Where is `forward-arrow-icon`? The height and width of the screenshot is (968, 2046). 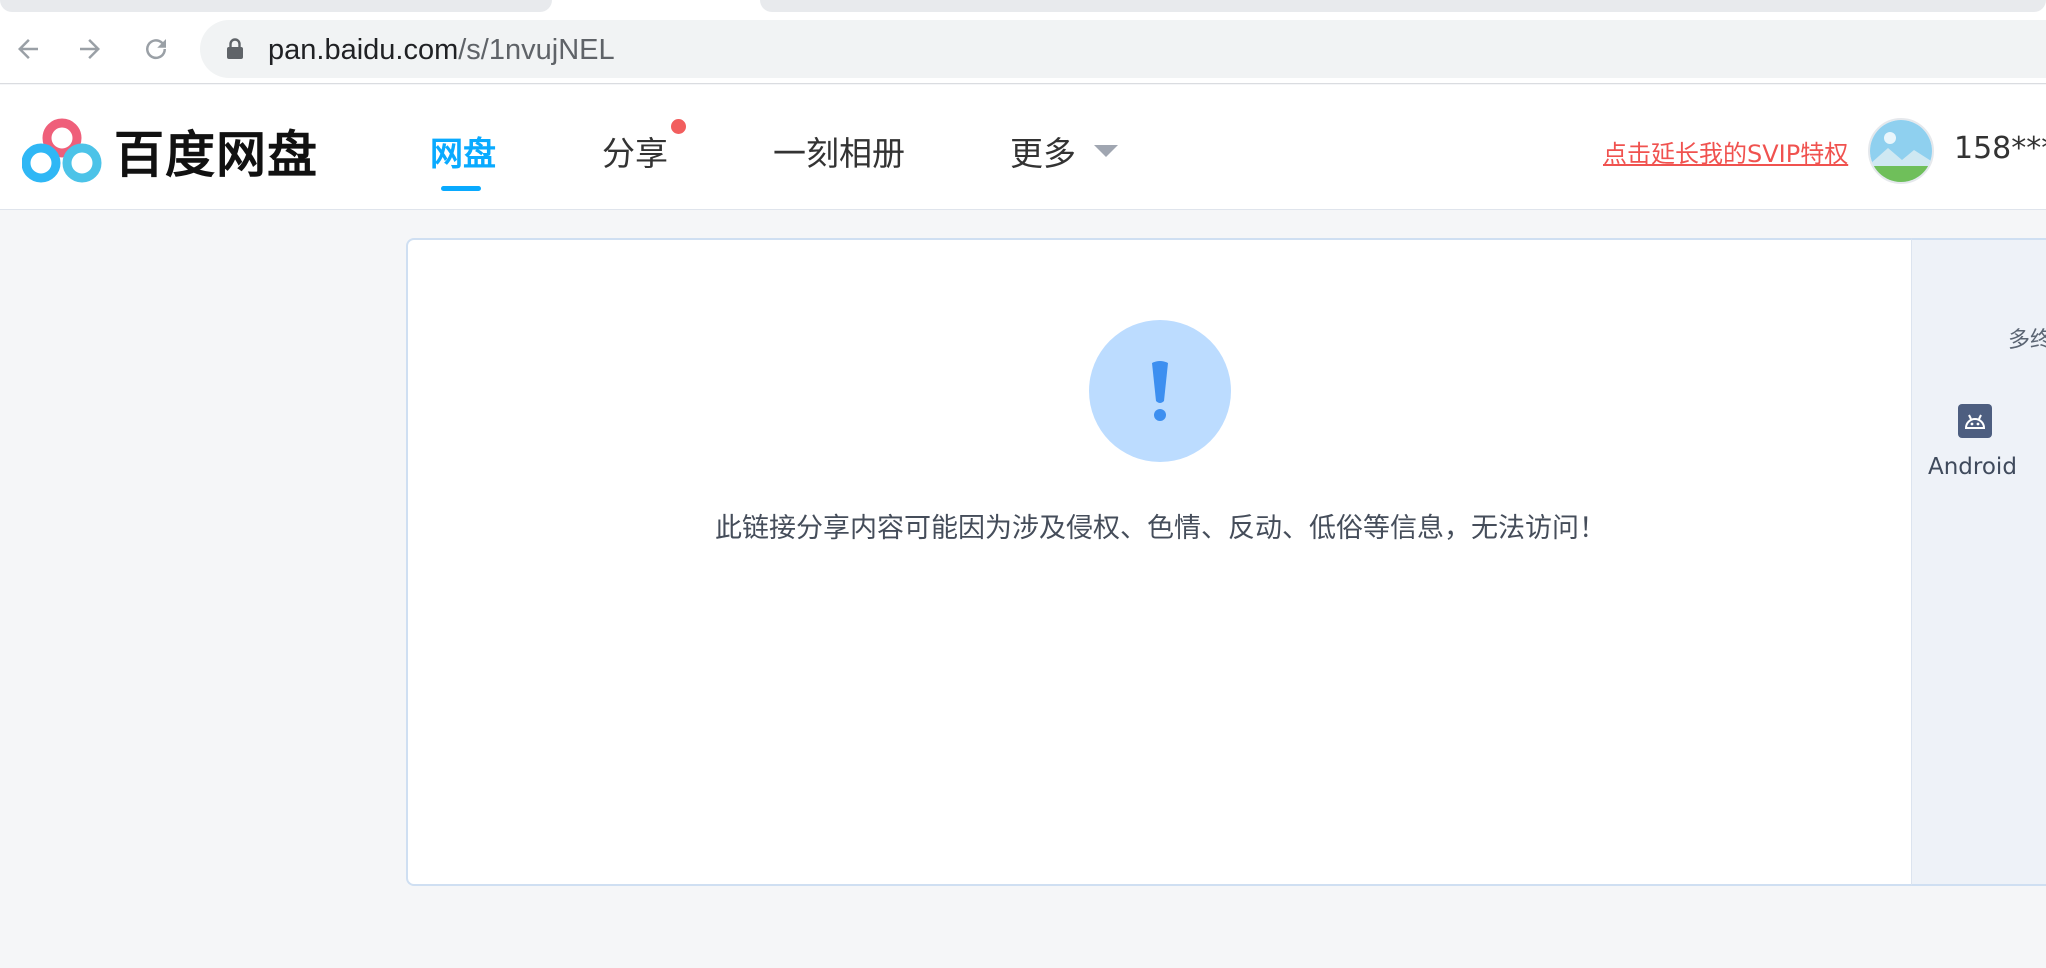 forward-arrow-icon is located at coordinates (90, 49).